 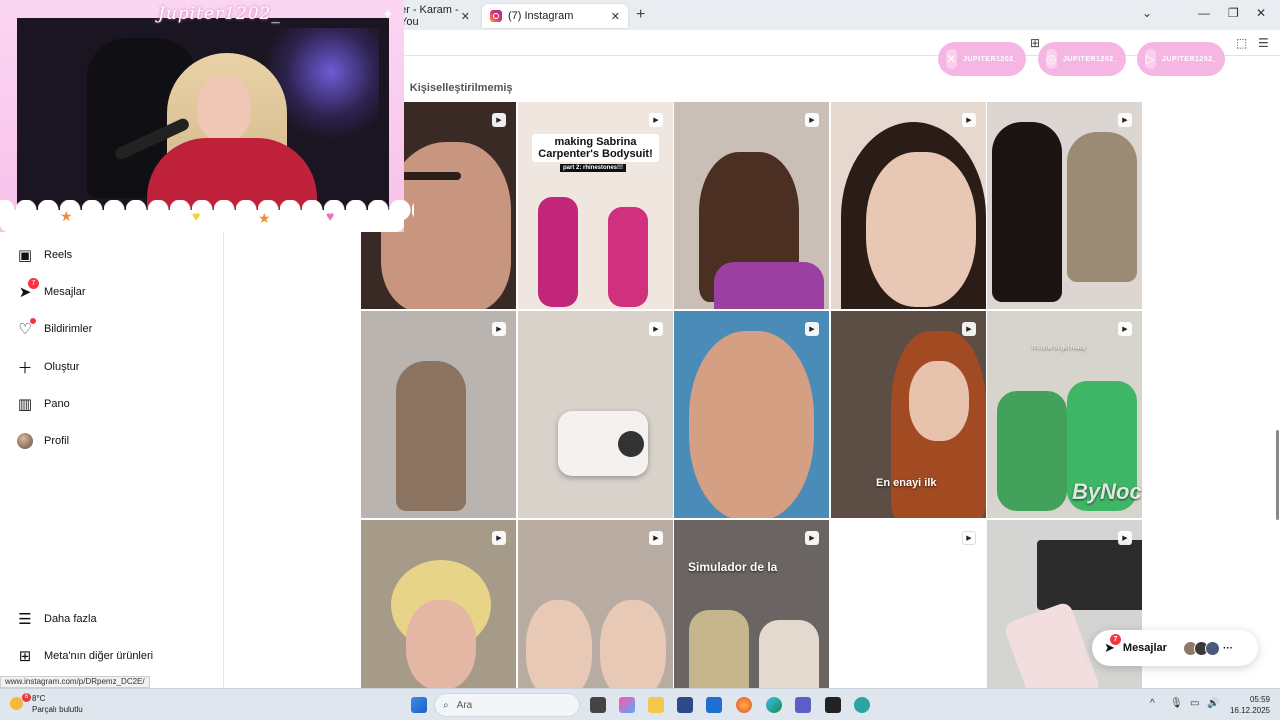 I want to click on reader-view-icon: ⊞, so click(x=1035, y=43).